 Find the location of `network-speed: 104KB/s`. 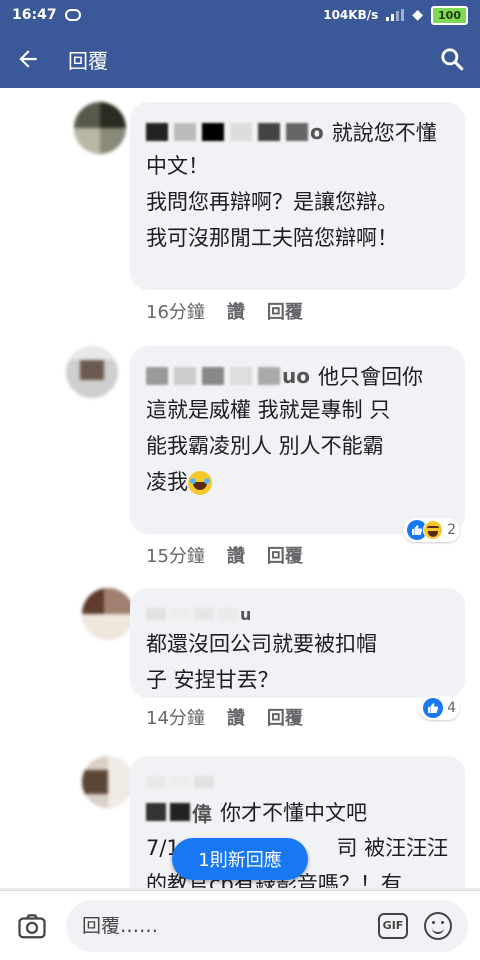

network-speed: 104KB/s is located at coordinates (351, 15).